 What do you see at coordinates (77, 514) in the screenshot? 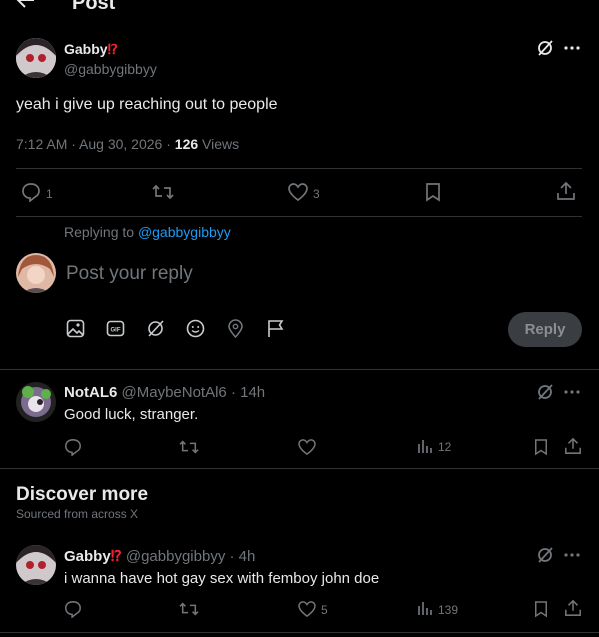
I see `discover-subtitle: Sourced from across X` at bounding box center [77, 514].